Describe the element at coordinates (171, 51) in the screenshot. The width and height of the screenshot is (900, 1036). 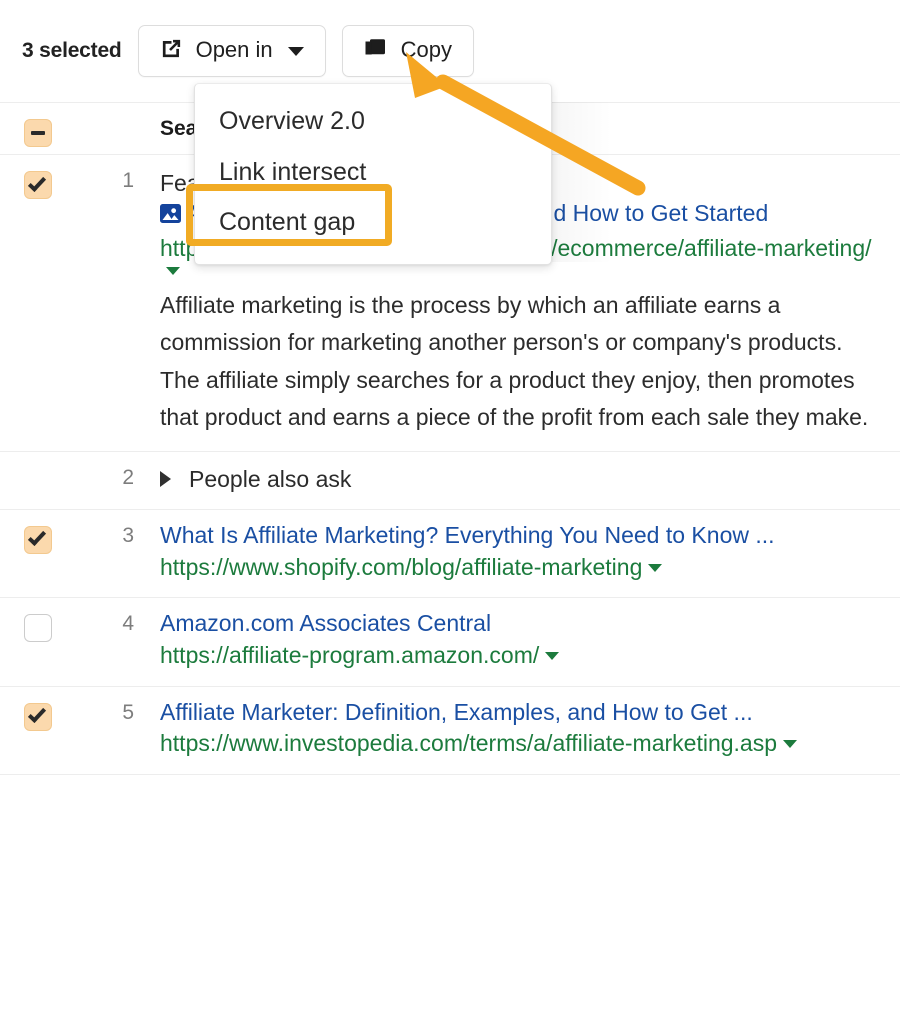
I see `external-link-icon` at that location.